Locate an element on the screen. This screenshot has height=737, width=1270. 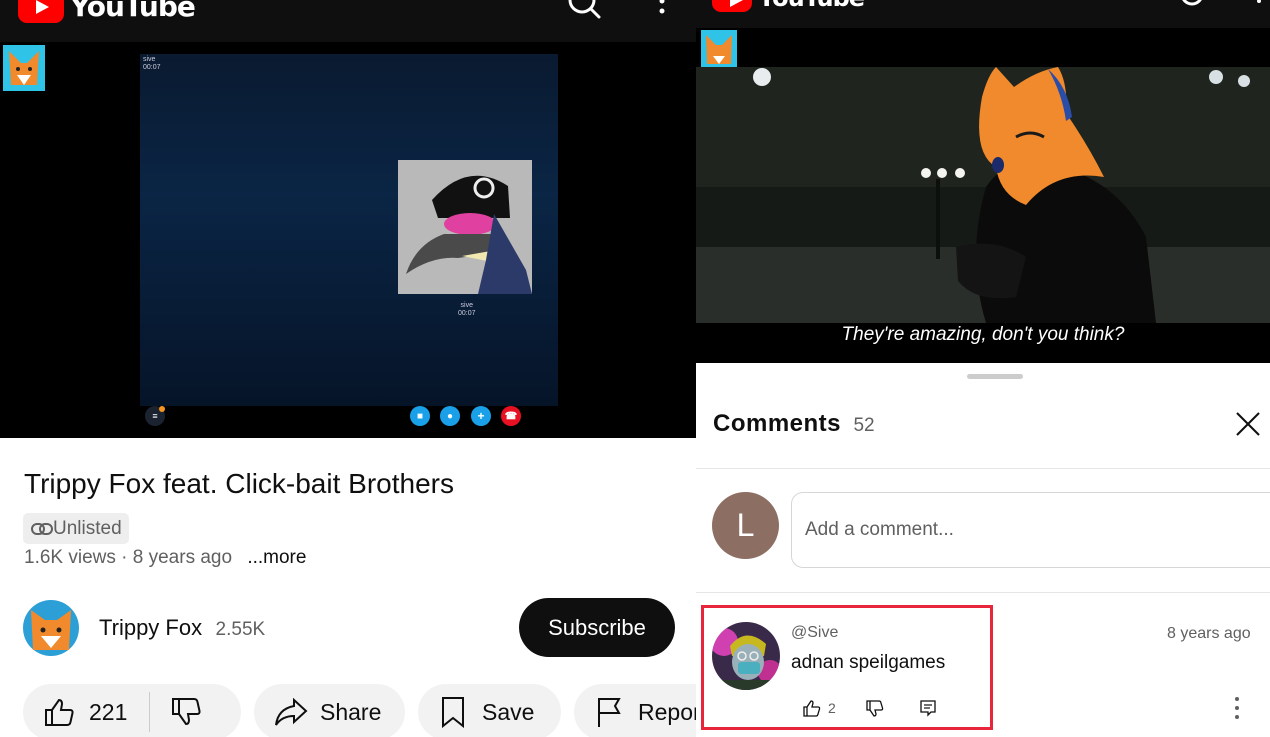
save-button: Save is located at coordinates (489, 710).